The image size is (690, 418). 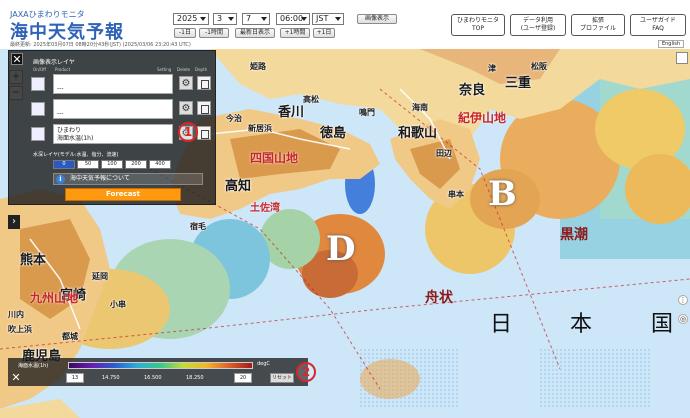 What do you see at coordinates (456, 194) in the screenshot?
I see `city-label: 串本` at bounding box center [456, 194].